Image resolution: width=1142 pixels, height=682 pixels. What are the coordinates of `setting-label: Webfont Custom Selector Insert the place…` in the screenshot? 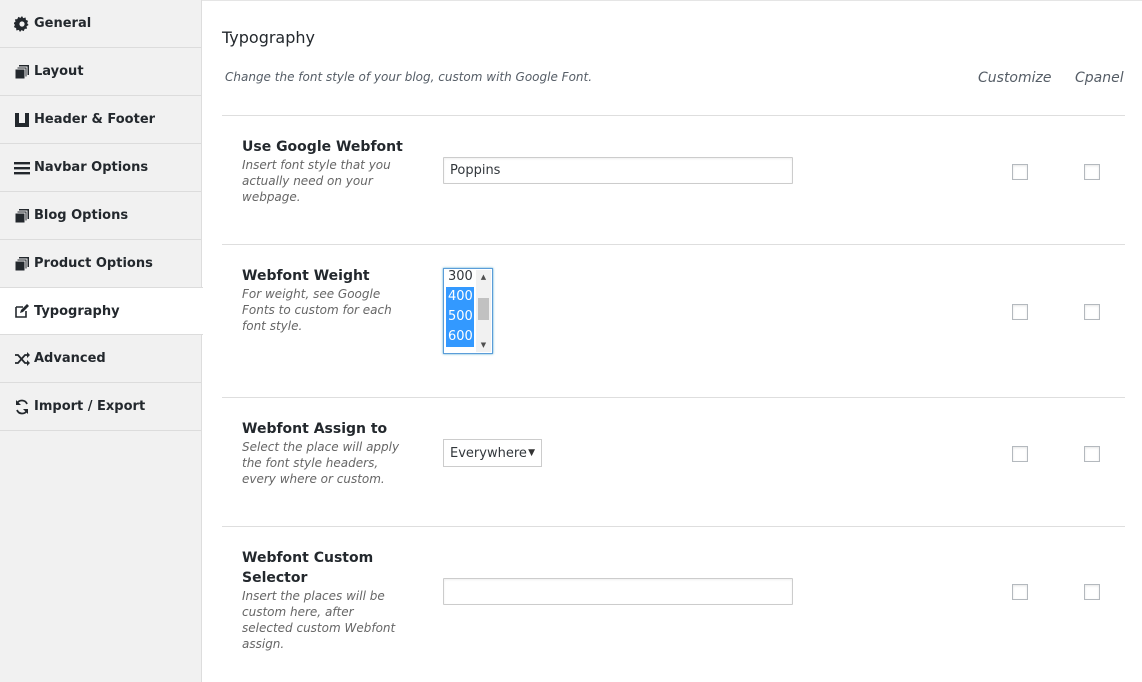 It's located at (324, 600).